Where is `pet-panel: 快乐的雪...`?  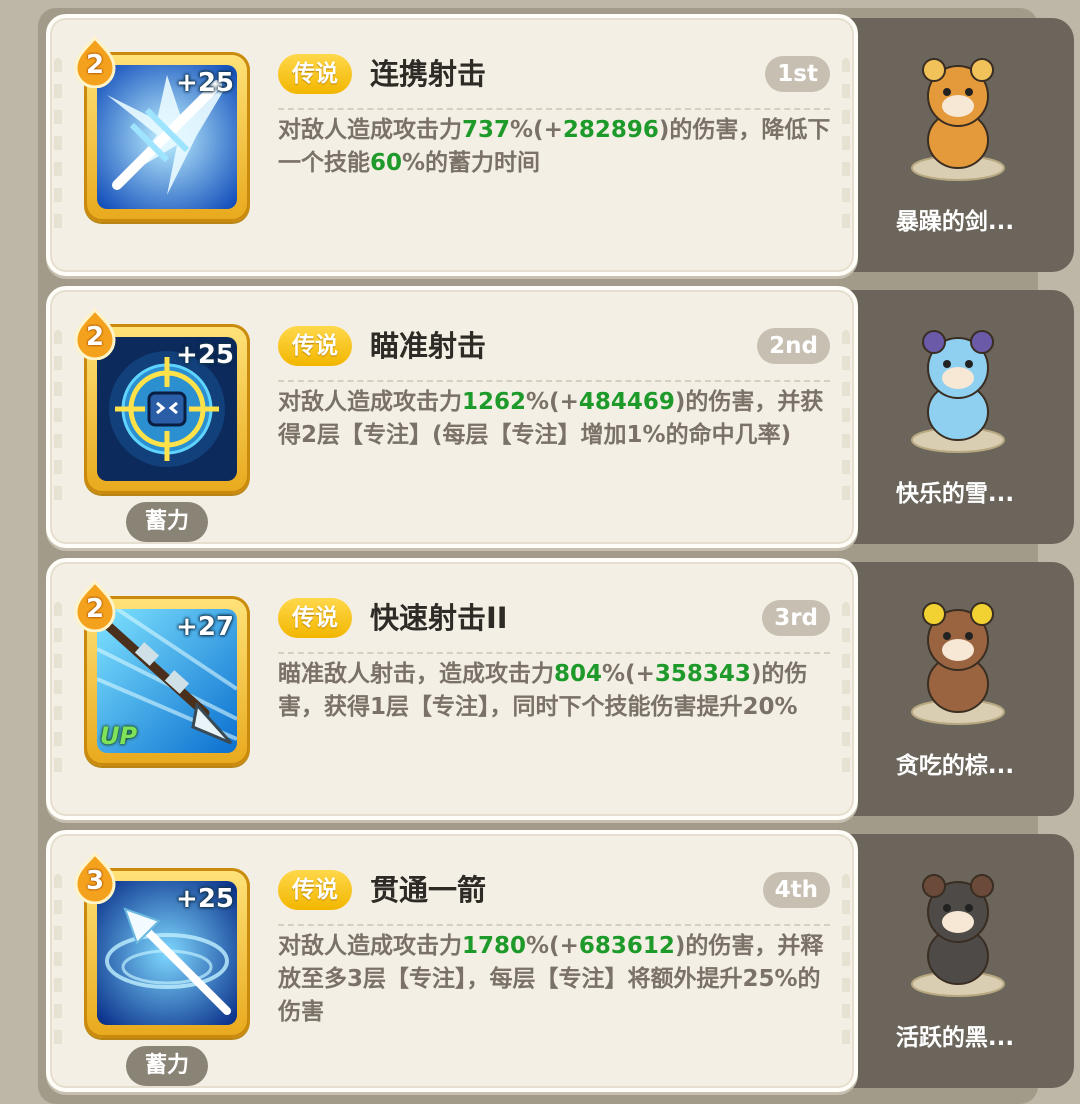 pet-panel: 快乐的雪... is located at coordinates (955, 417).